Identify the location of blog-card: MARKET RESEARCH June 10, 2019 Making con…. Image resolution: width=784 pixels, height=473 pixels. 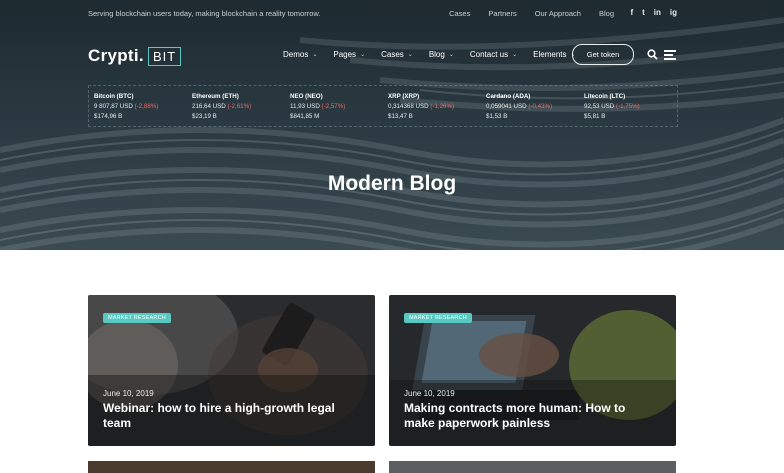
(532, 370).